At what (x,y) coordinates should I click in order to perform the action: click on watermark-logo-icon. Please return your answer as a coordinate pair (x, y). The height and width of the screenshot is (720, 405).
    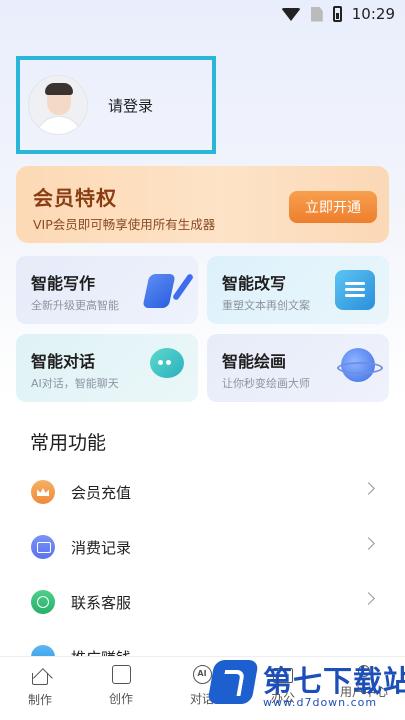
    Looking at the image, I should click on (233, 682).